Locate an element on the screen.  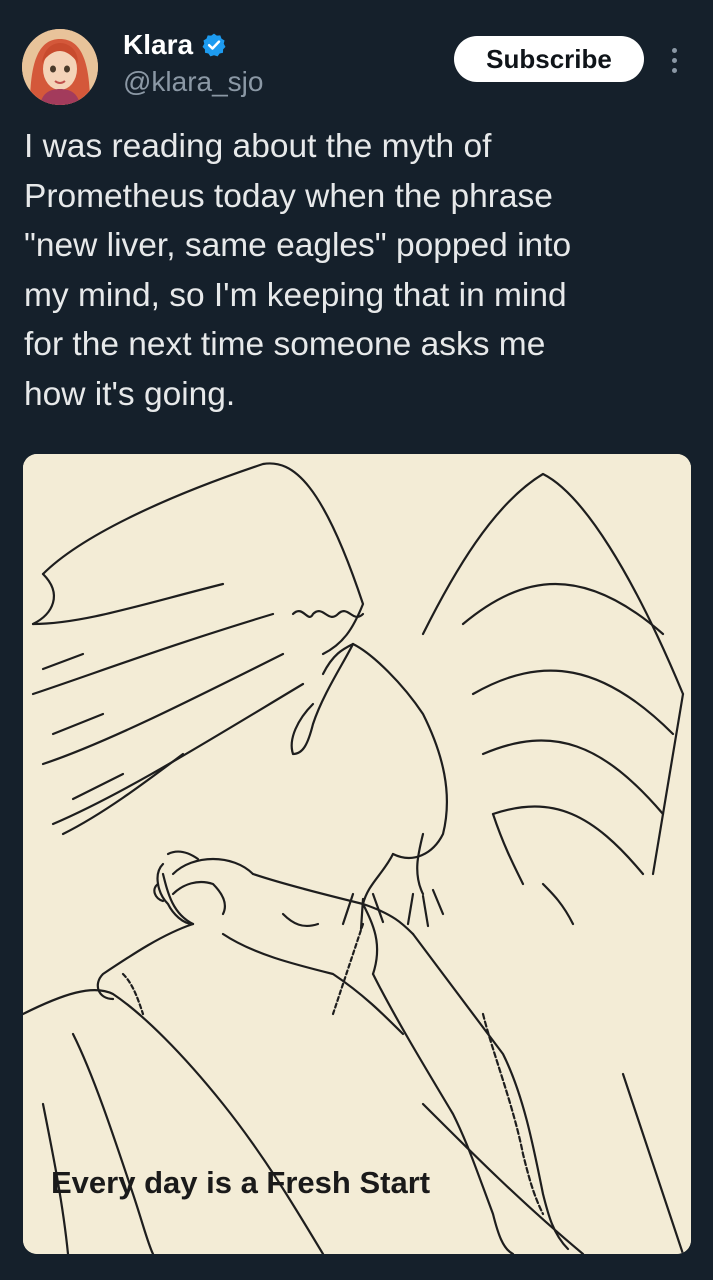
more-options-icon is located at coordinates (674, 60).